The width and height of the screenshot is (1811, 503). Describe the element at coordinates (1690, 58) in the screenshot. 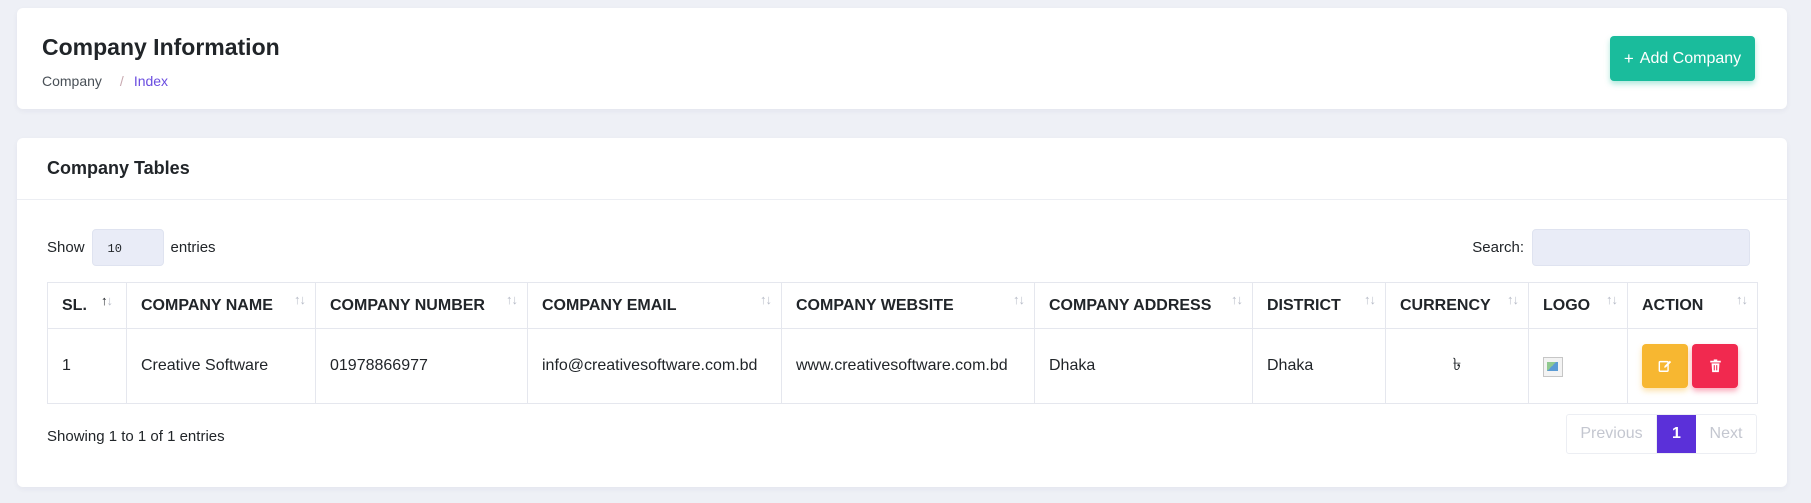

I see `add-company-label: Add Company` at that location.